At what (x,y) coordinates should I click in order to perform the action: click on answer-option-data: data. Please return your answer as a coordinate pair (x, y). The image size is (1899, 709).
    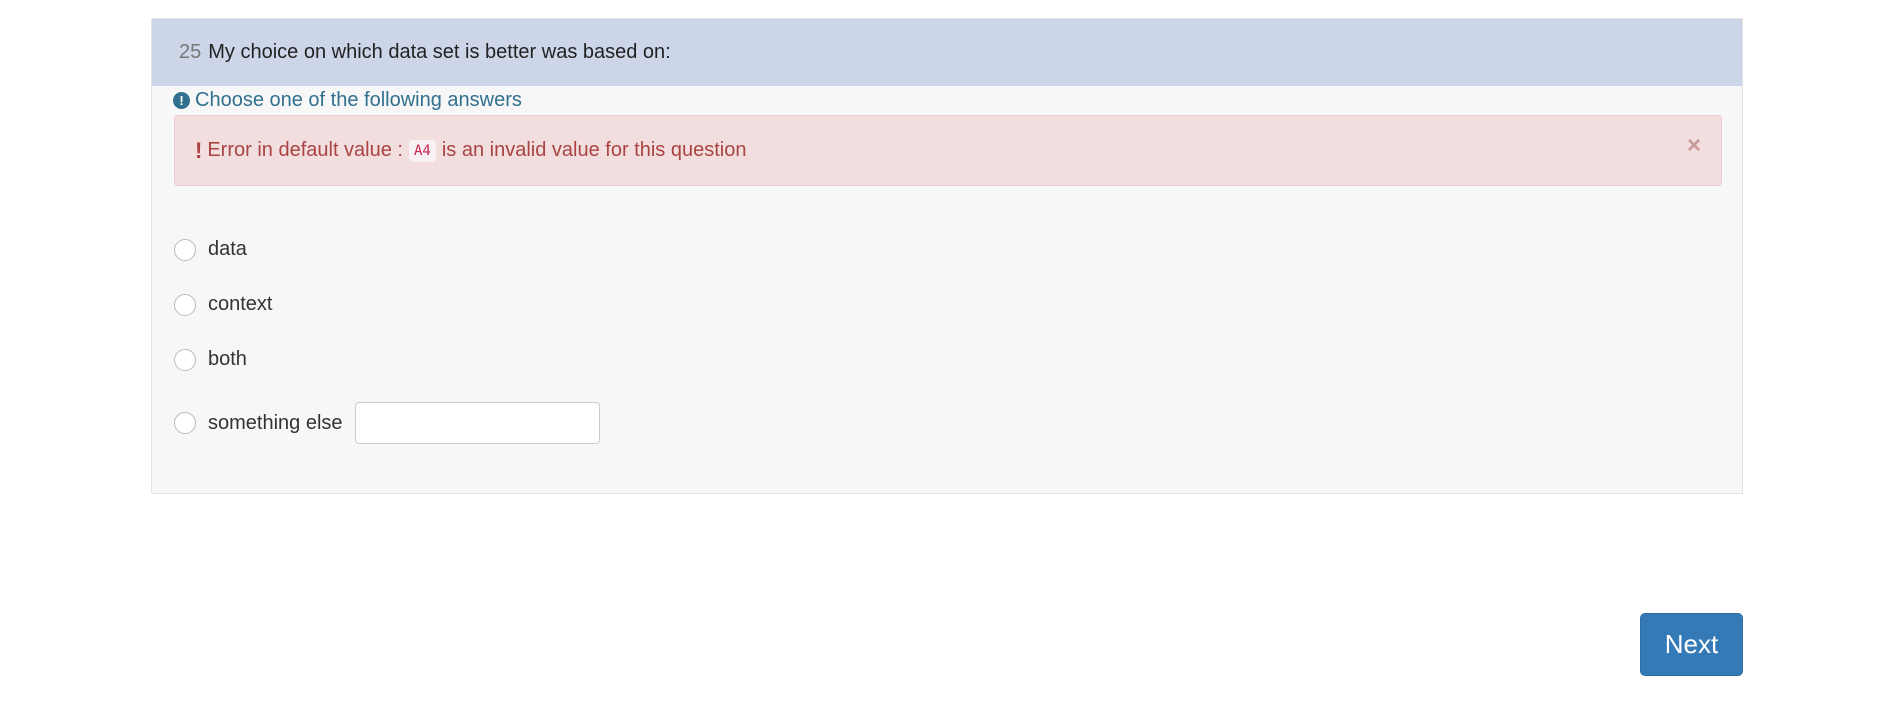
    Looking at the image, I should click on (210, 249).